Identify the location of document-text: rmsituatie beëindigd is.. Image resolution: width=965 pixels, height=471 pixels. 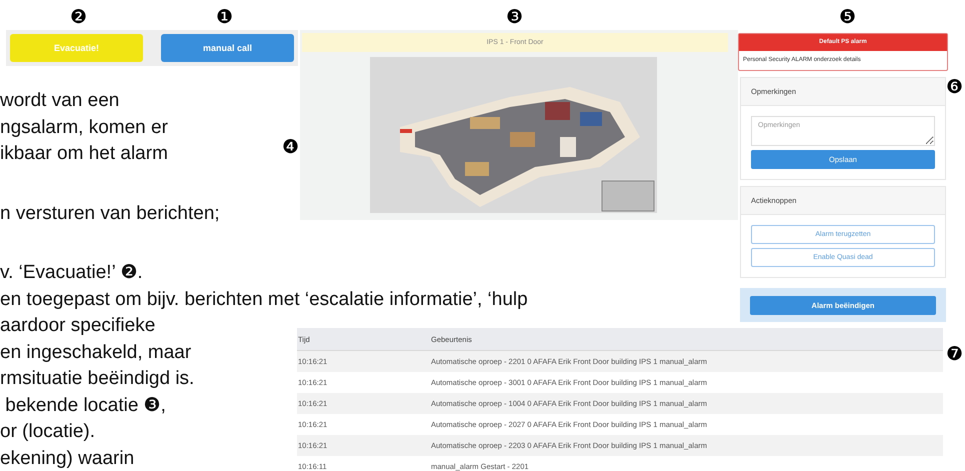
(97, 379).